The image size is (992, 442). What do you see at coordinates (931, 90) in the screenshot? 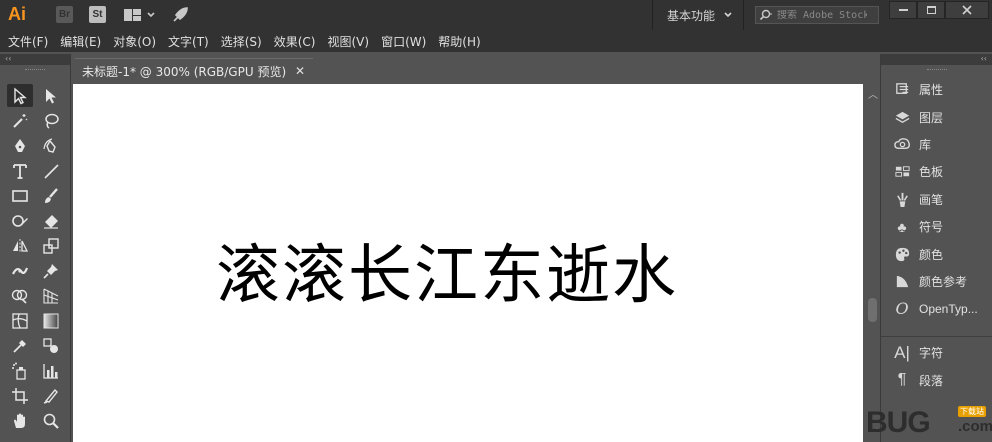
I see `panel-label: 属性` at bounding box center [931, 90].